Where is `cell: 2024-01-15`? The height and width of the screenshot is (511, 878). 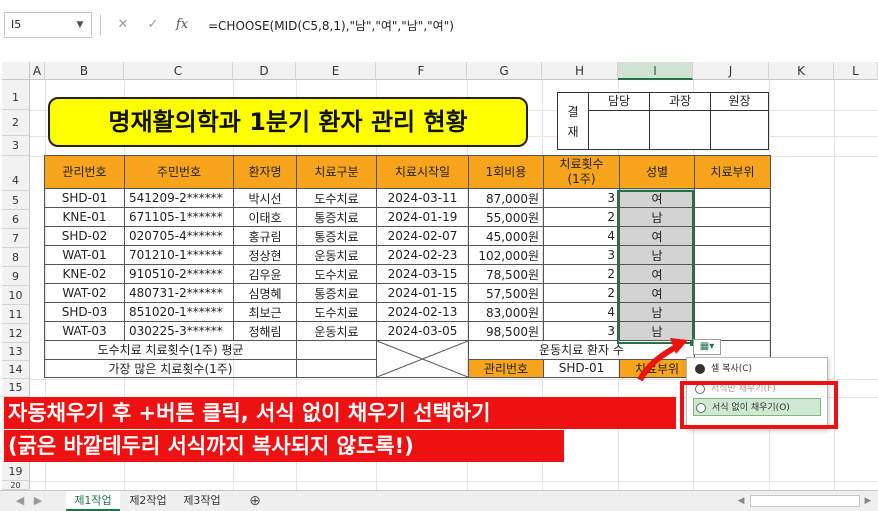
cell: 2024-01-15 is located at coordinates (422, 293).